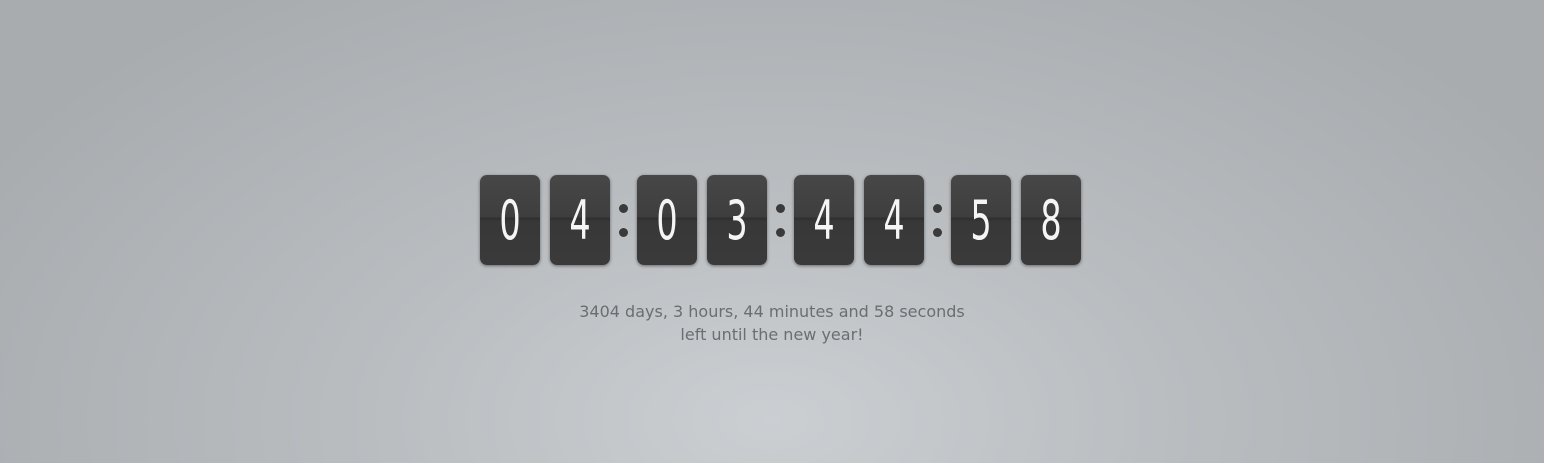  Describe the element at coordinates (772, 334) in the screenshot. I see `note-line-2: left until the new year!` at that location.